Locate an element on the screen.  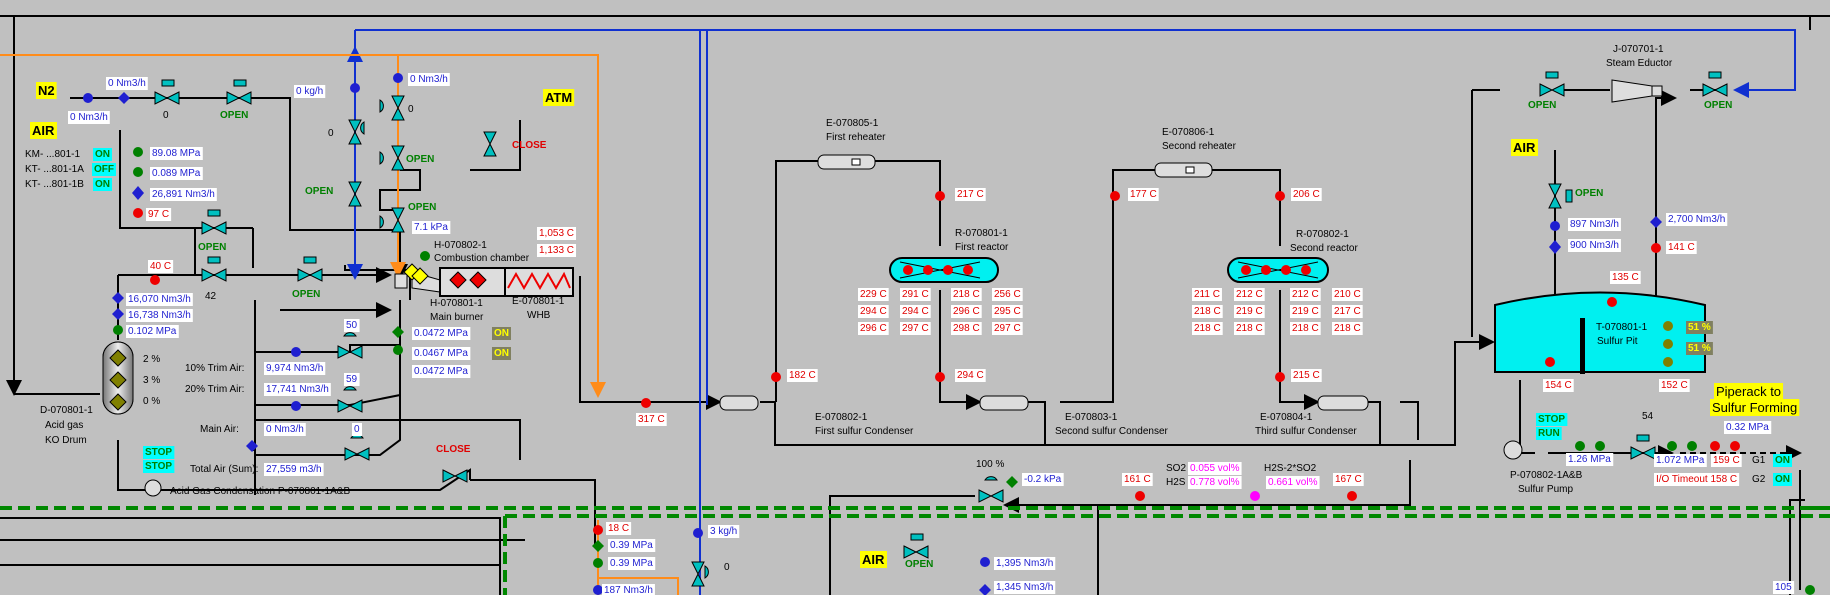
label-v54: 54 is located at coordinates (1648, 416).